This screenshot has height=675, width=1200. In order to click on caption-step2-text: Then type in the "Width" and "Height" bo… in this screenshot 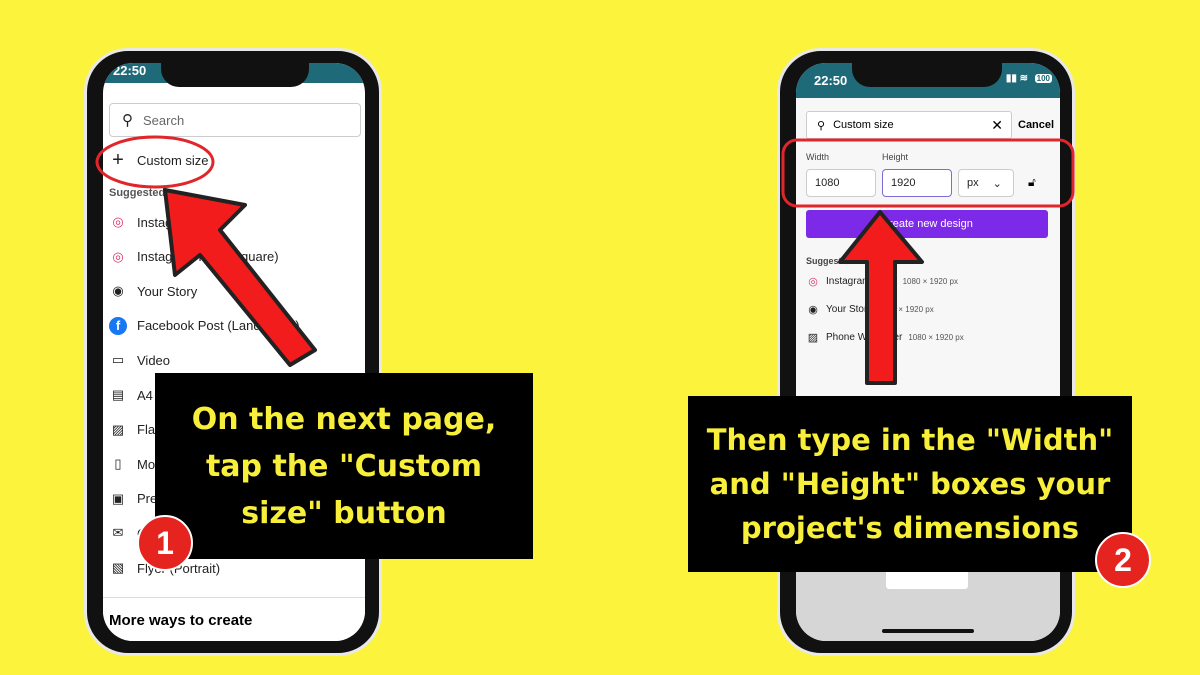, I will do `click(910, 484)`.